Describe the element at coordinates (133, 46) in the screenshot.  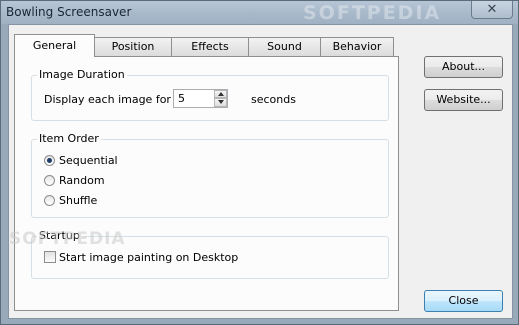
I see `tab-position: Position` at that location.